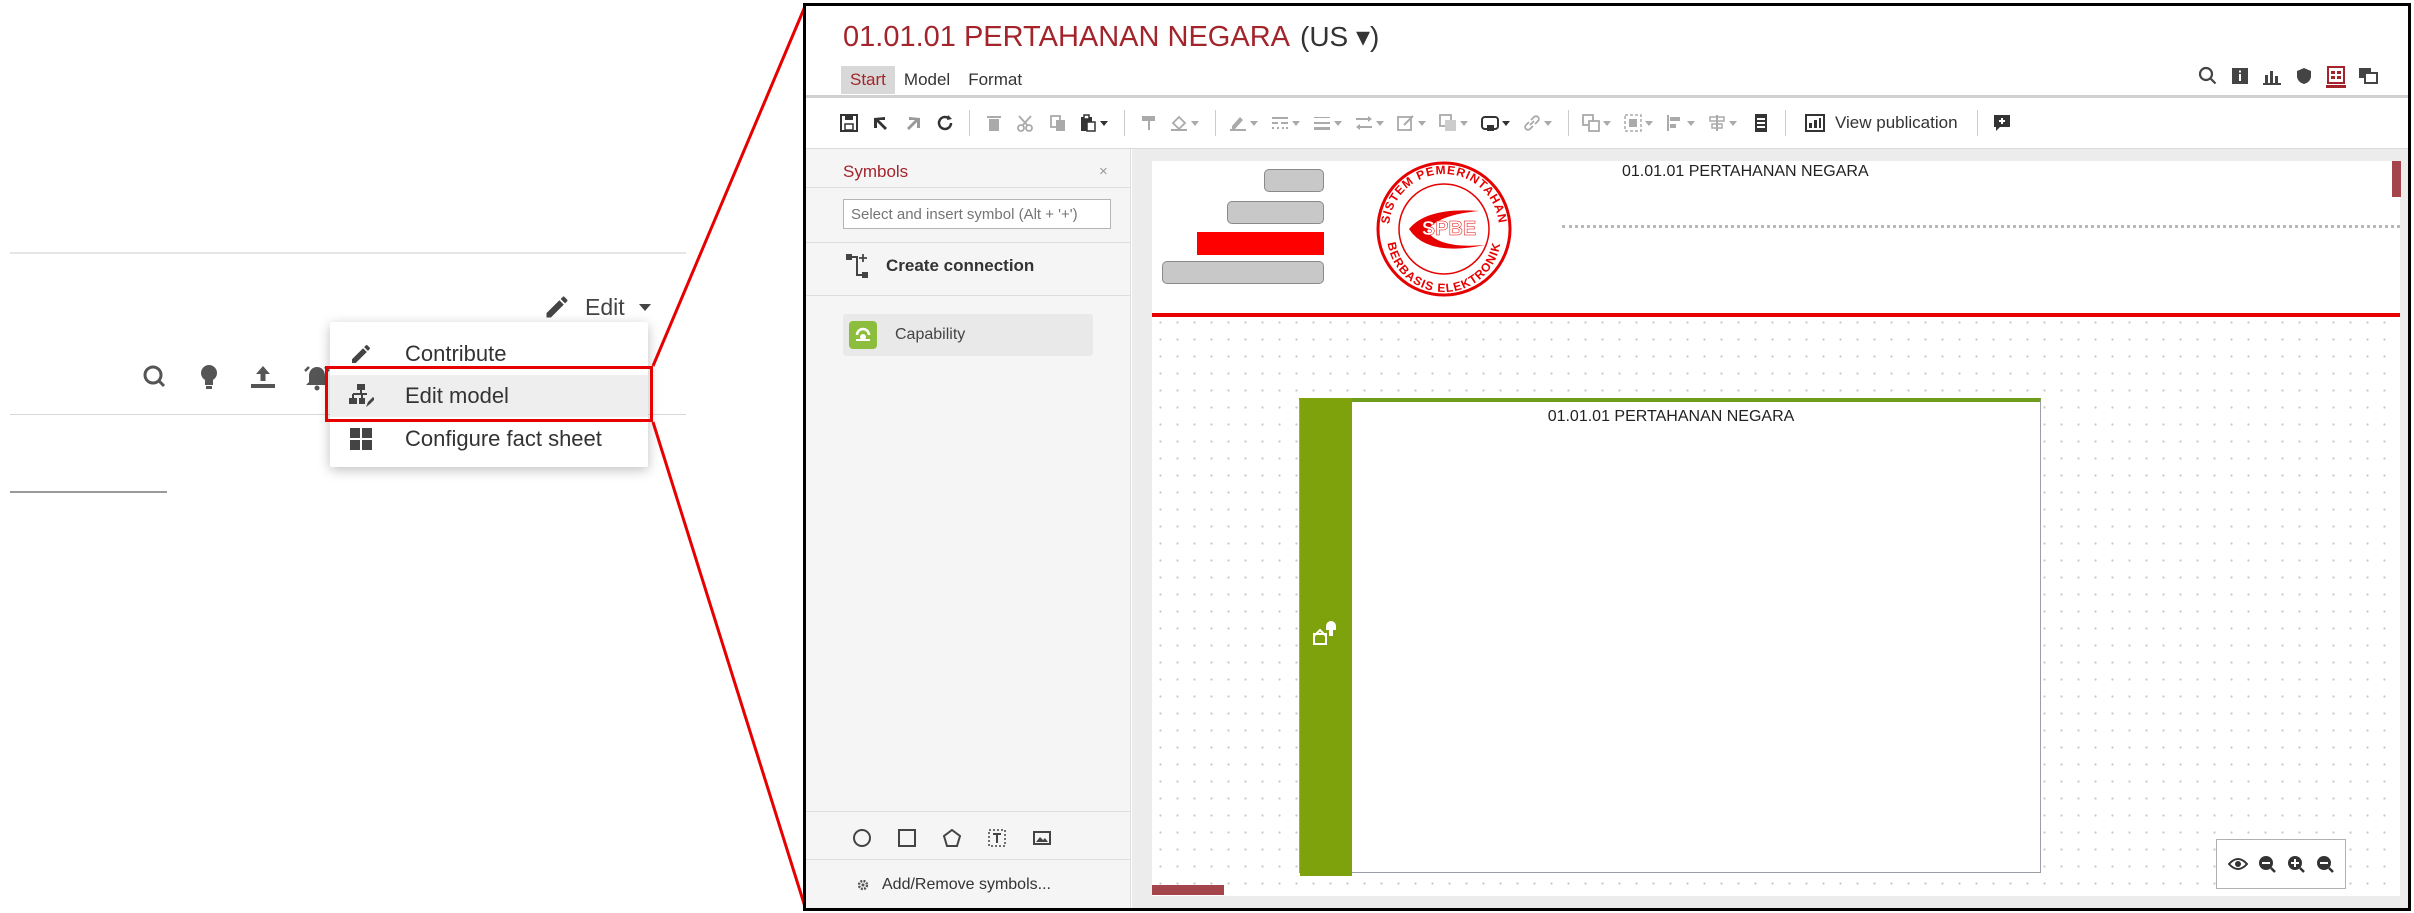  I want to click on properties-icon, so click(2336, 76).